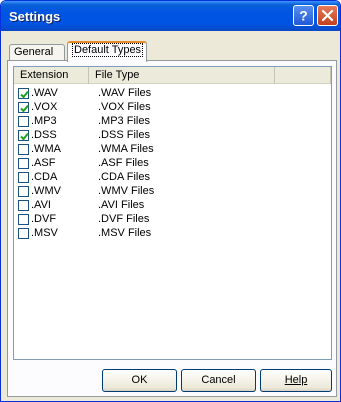 The height and width of the screenshot is (402, 341). What do you see at coordinates (126, 191) in the screenshot?
I see `file-type-cell: .WMV Files` at bounding box center [126, 191].